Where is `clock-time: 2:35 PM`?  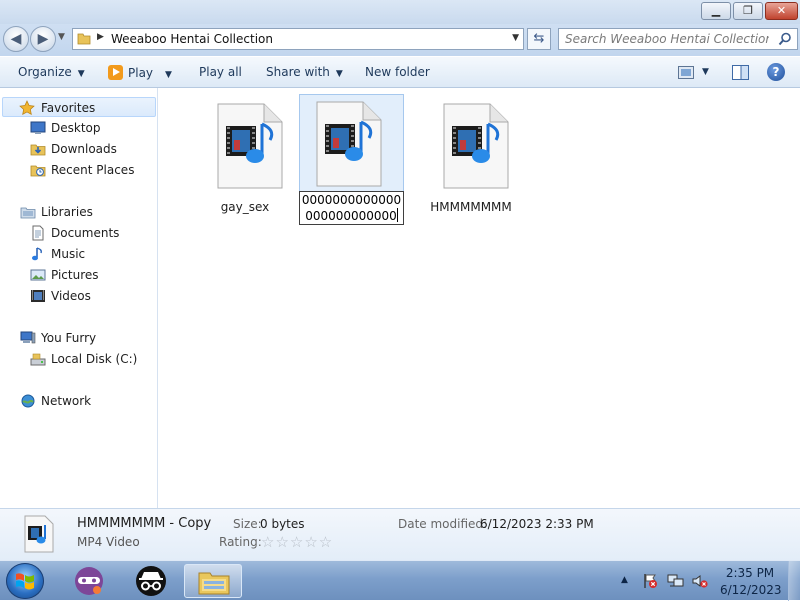 clock-time: 2:35 PM is located at coordinates (750, 573).